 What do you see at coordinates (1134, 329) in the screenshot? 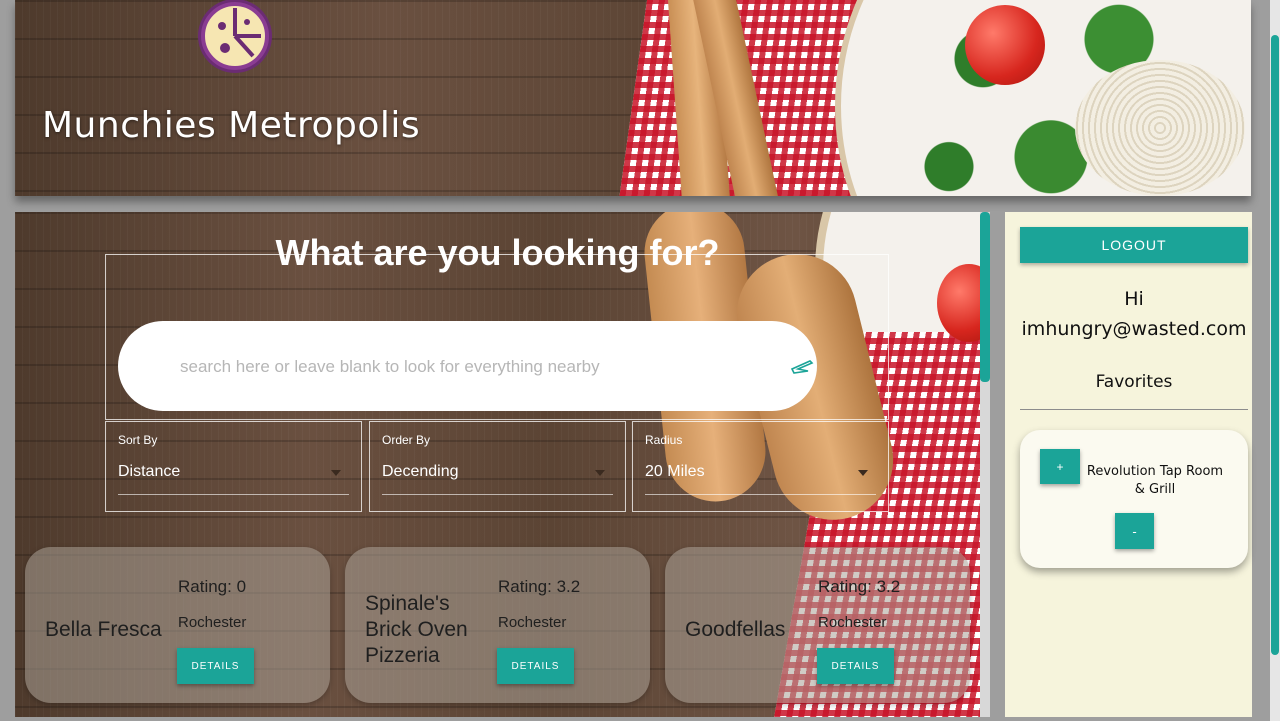
I see `user-email: imhungry@wasted.com` at bounding box center [1134, 329].